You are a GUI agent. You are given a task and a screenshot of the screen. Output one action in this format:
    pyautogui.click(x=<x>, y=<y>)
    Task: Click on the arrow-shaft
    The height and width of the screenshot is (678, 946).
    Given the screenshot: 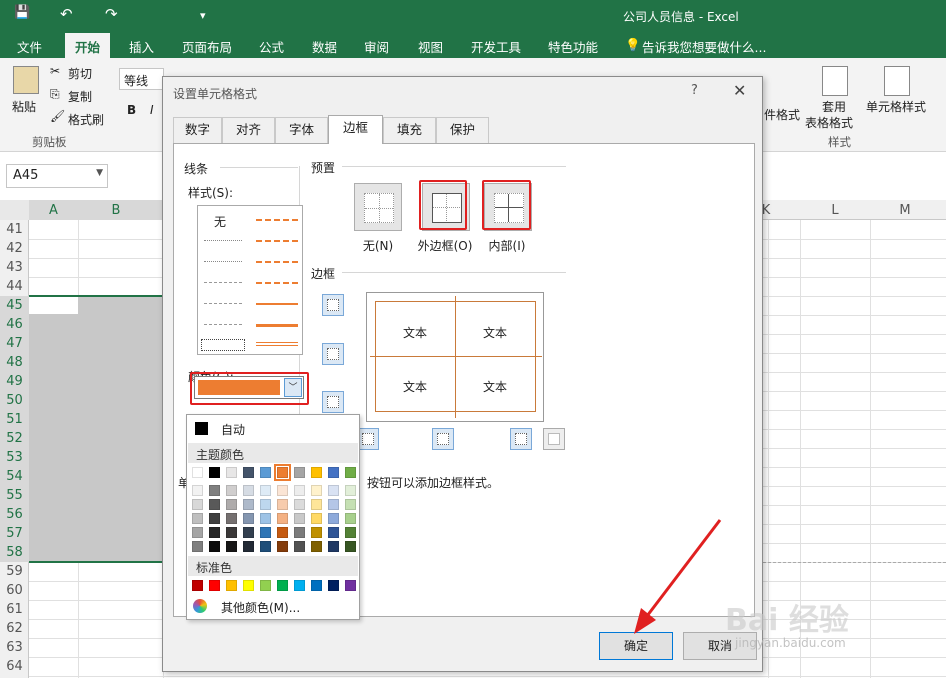 What is the action you would take?
    pyautogui.click(x=682, y=570)
    